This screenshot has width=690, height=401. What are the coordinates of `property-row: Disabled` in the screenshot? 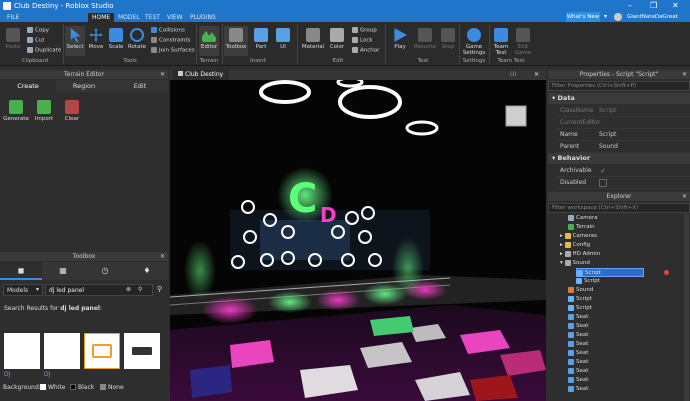 It's located at (623, 183).